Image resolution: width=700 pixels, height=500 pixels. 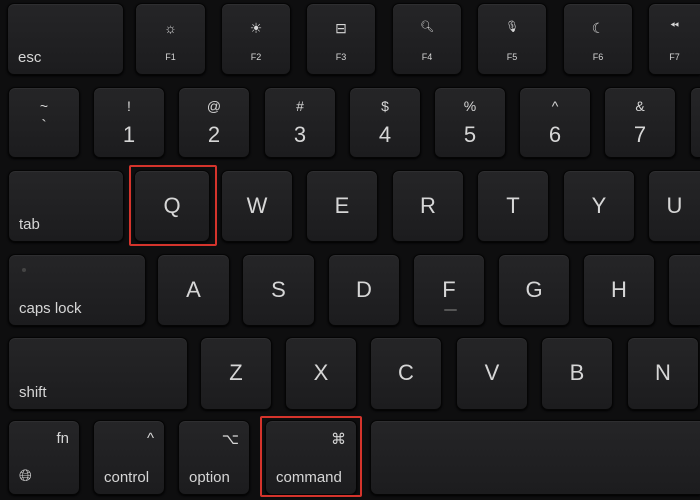 What do you see at coordinates (129, 122) in the screenshot?
I see `key-1: ! 1` at bounding box center [129, 122].